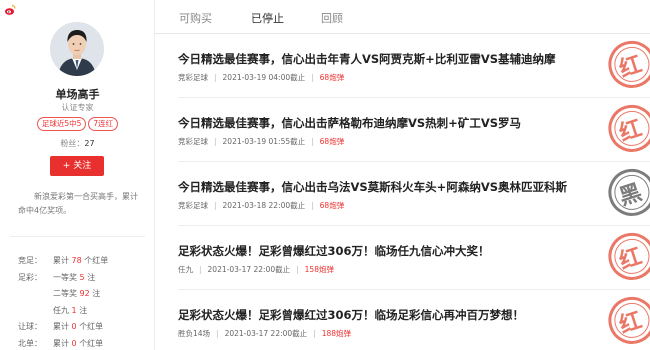  Describe the element at coordinates (30, 343) in the screenshot. I see `stat-label: 北单：` at that location.